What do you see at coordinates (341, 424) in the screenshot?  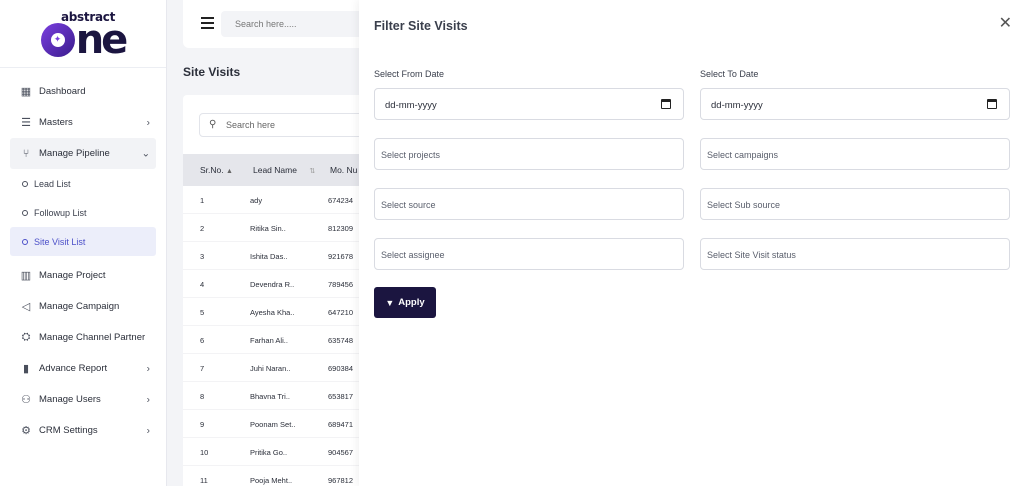 I see `cell-mobile: 689471` at bounding box center [341, 424].